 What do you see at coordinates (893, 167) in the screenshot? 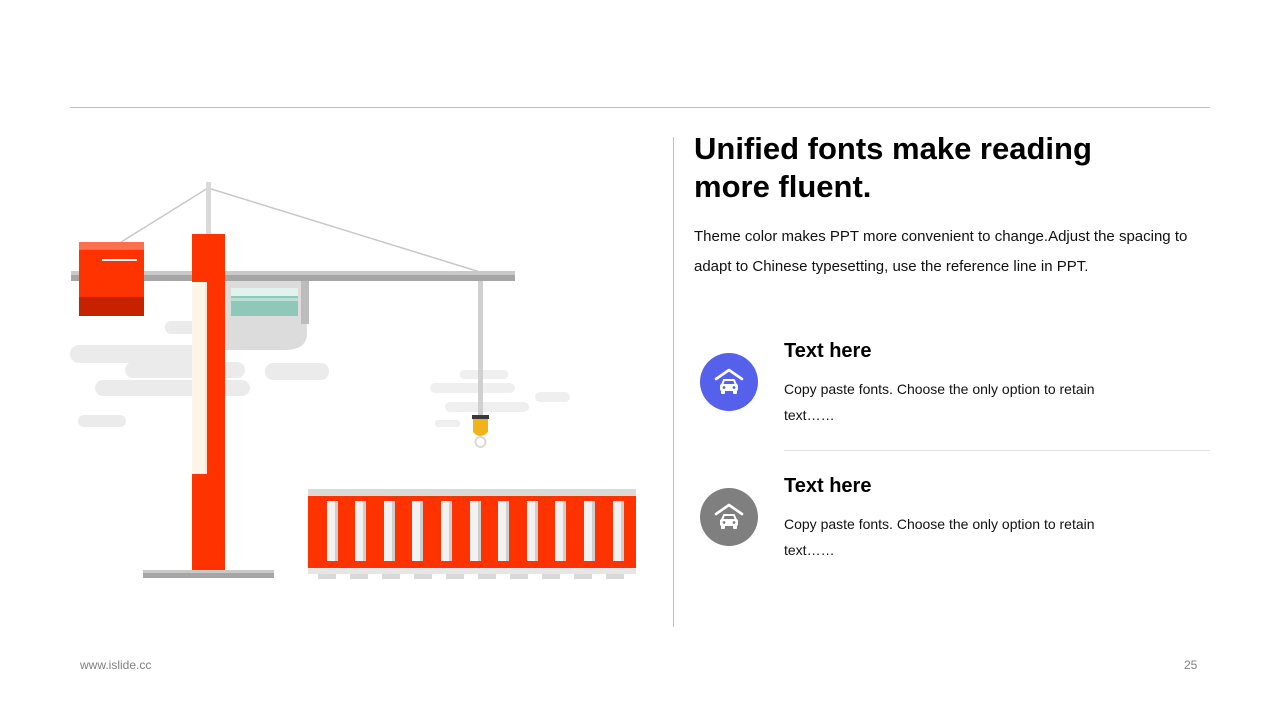
I see `slide-headline: Unified fonts make reading more fluent.` at bounding box center [893, 167].